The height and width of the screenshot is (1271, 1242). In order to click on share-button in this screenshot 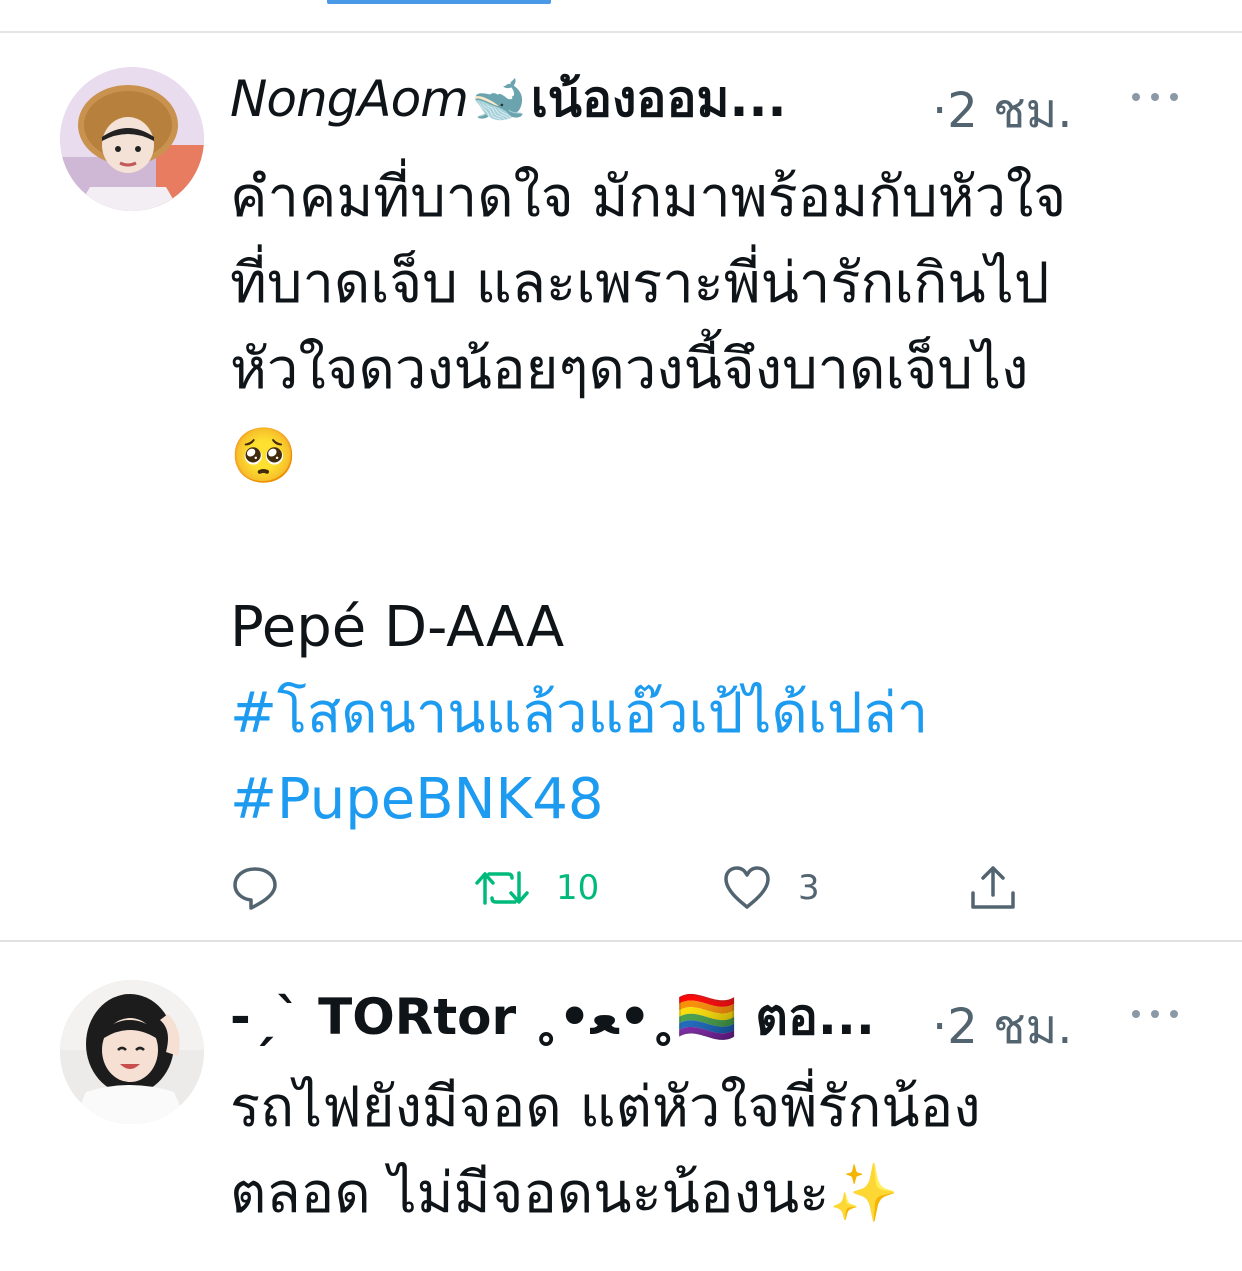, I will do `click(993, 888)`.